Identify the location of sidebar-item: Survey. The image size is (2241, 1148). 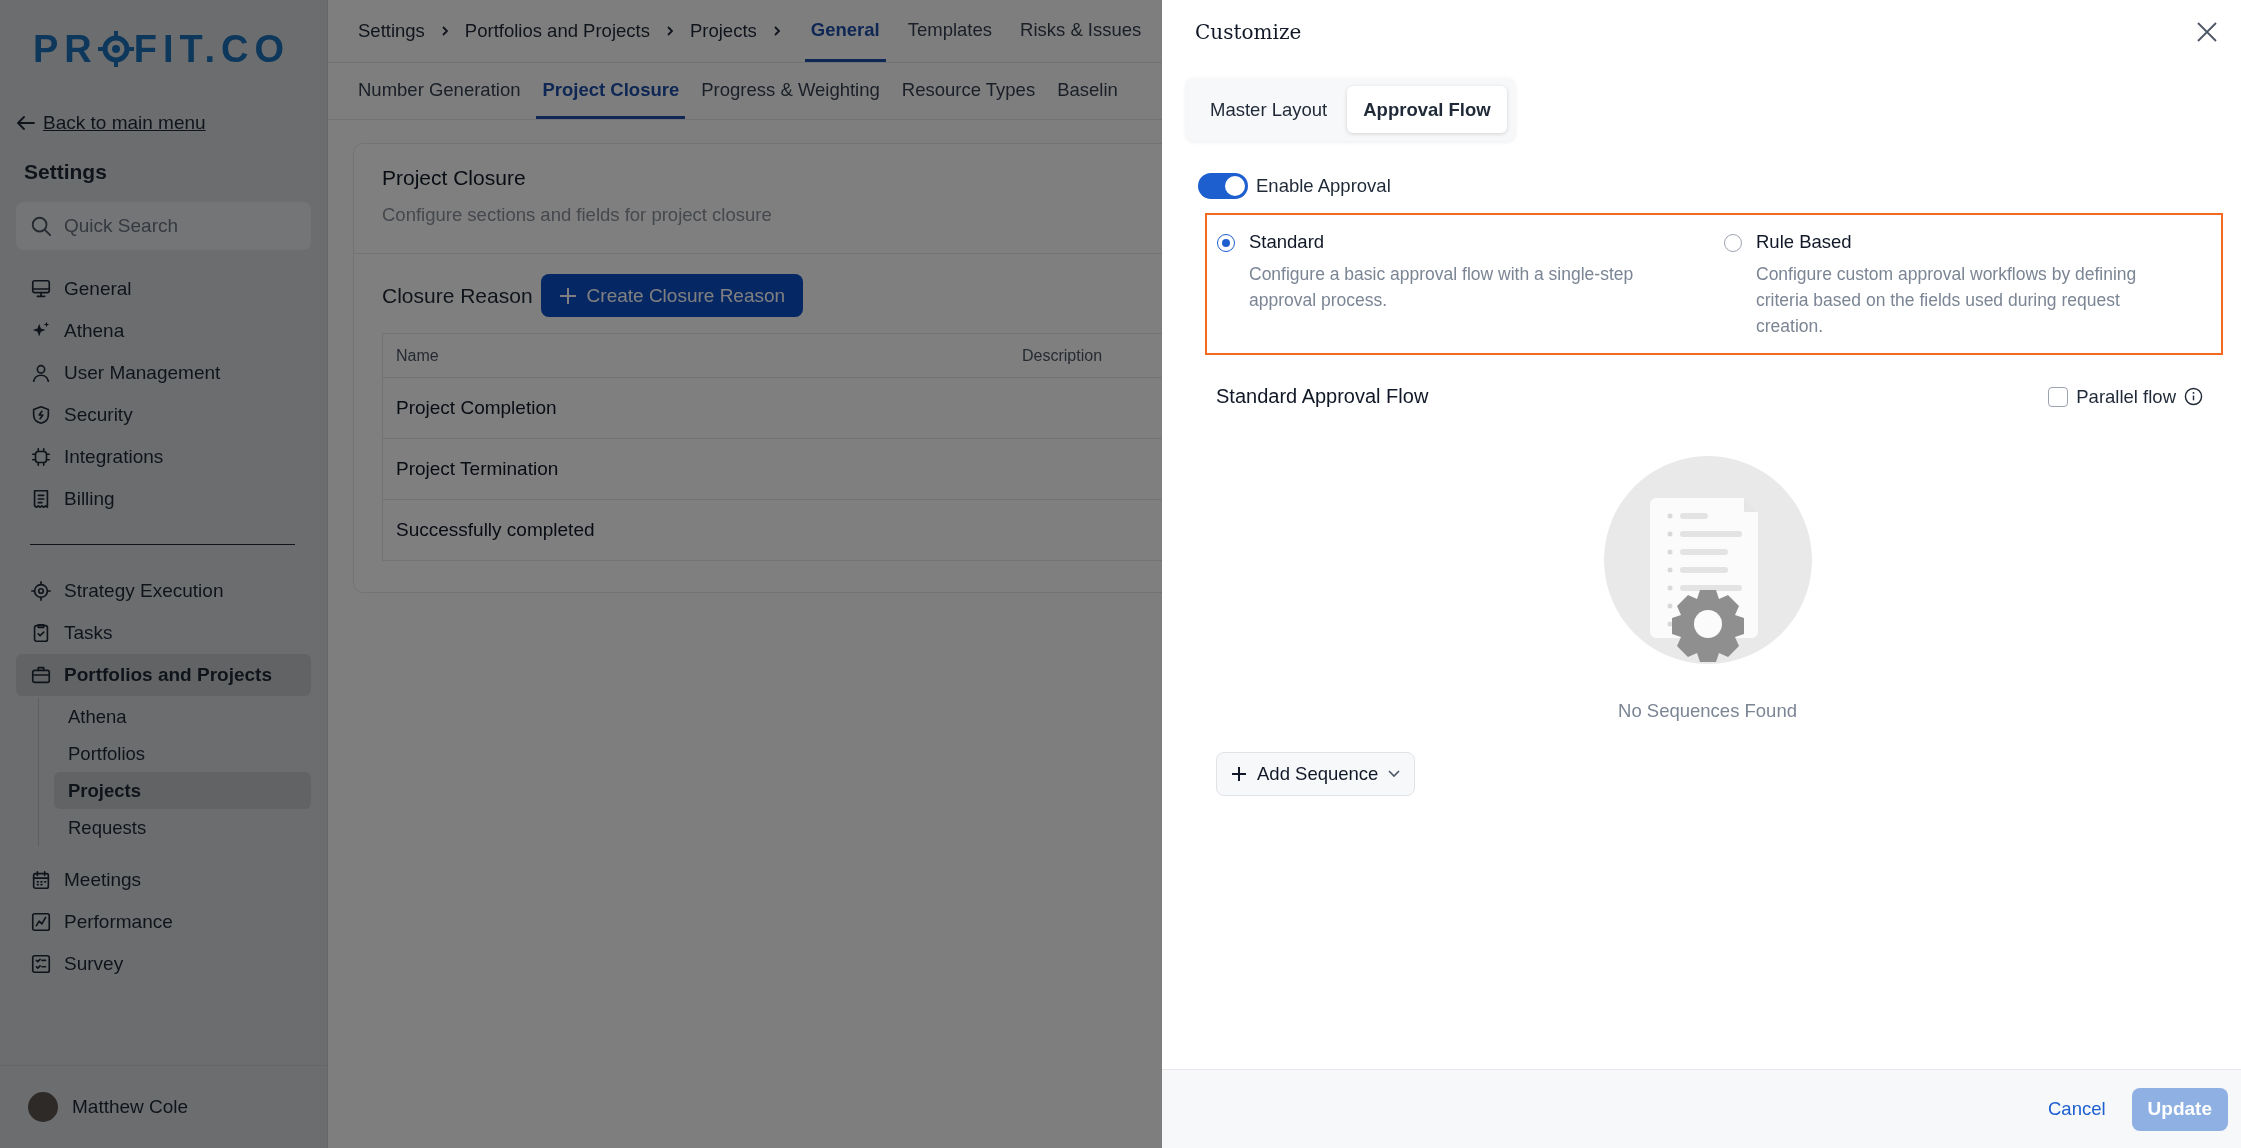
(163, 964).